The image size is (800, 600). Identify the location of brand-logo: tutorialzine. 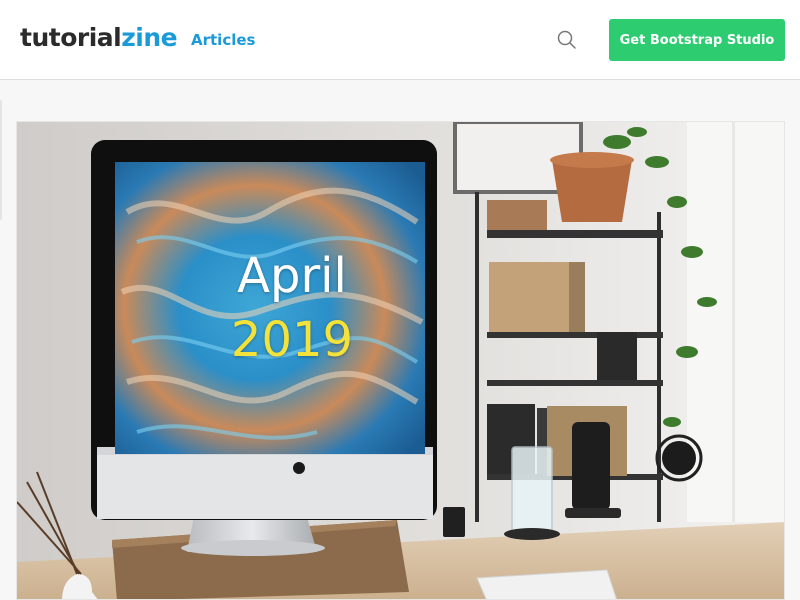
(99, 38).